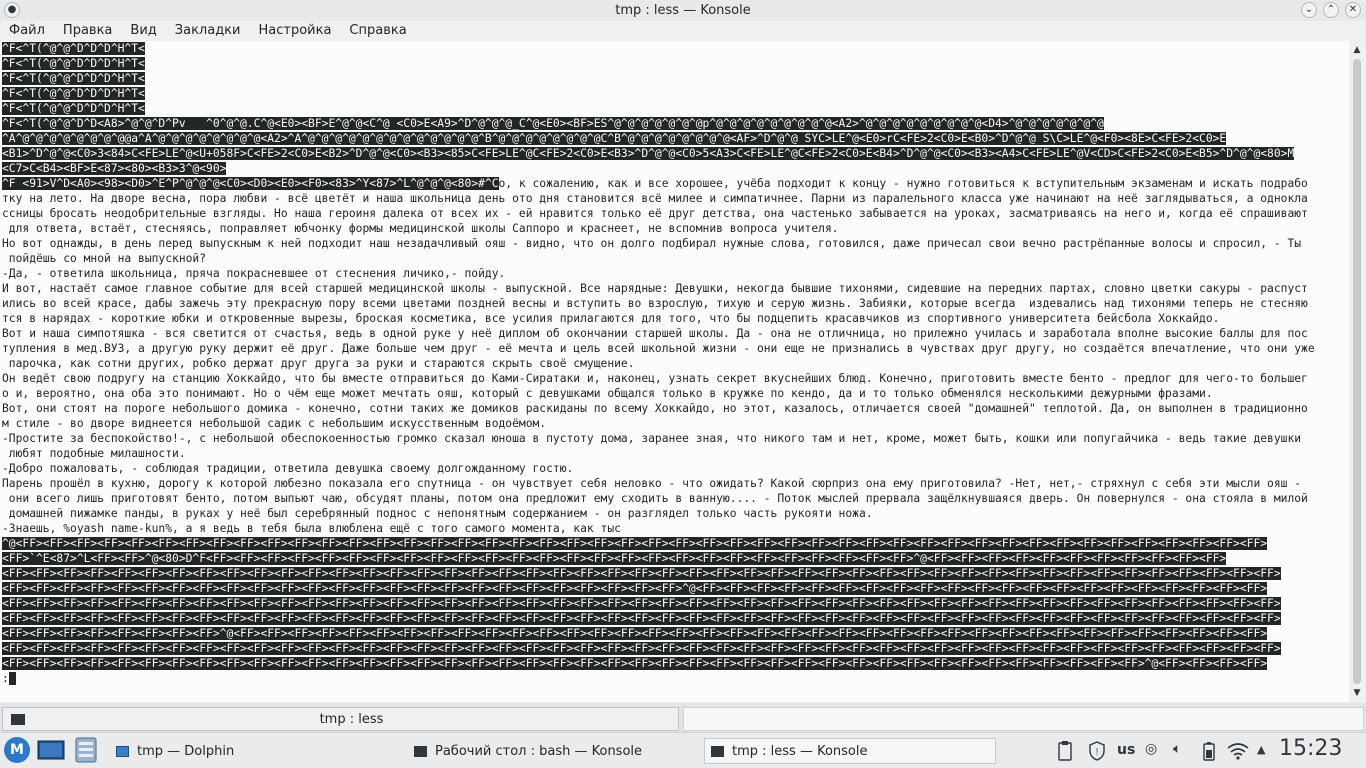 The height and width of the screenshot is (768, 1366). Describe the element at coordinates (114, 168) in the screenshot. I see `terminal-binary-text: <C7>C<B4><BF>E<87><80><B3>3^@<90>` at that location.